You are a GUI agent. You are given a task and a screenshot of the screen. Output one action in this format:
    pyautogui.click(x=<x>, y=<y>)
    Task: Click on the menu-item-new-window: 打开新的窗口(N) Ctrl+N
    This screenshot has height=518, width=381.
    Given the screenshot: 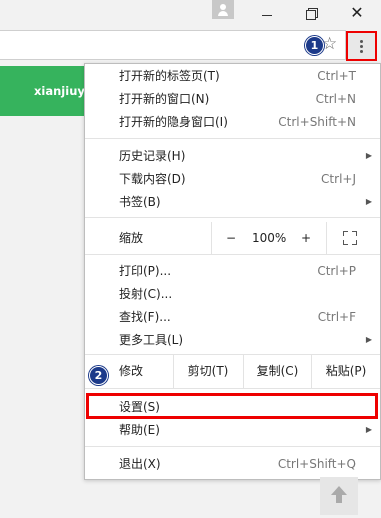 What is the action you would take?
    pyautogui.click(x=232, y=99)
    